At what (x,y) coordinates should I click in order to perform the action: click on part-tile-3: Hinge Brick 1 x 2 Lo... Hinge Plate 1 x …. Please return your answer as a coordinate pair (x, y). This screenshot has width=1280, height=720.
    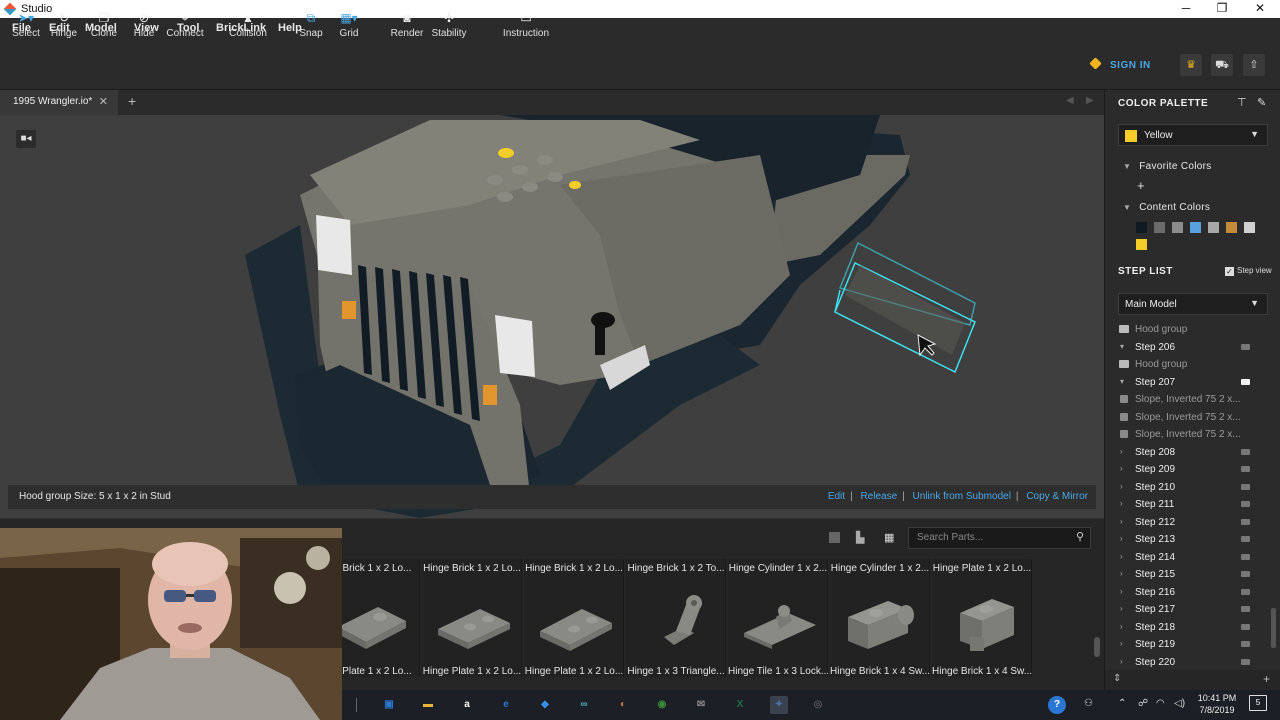
    Looking at the image, I should click on (574, 618).